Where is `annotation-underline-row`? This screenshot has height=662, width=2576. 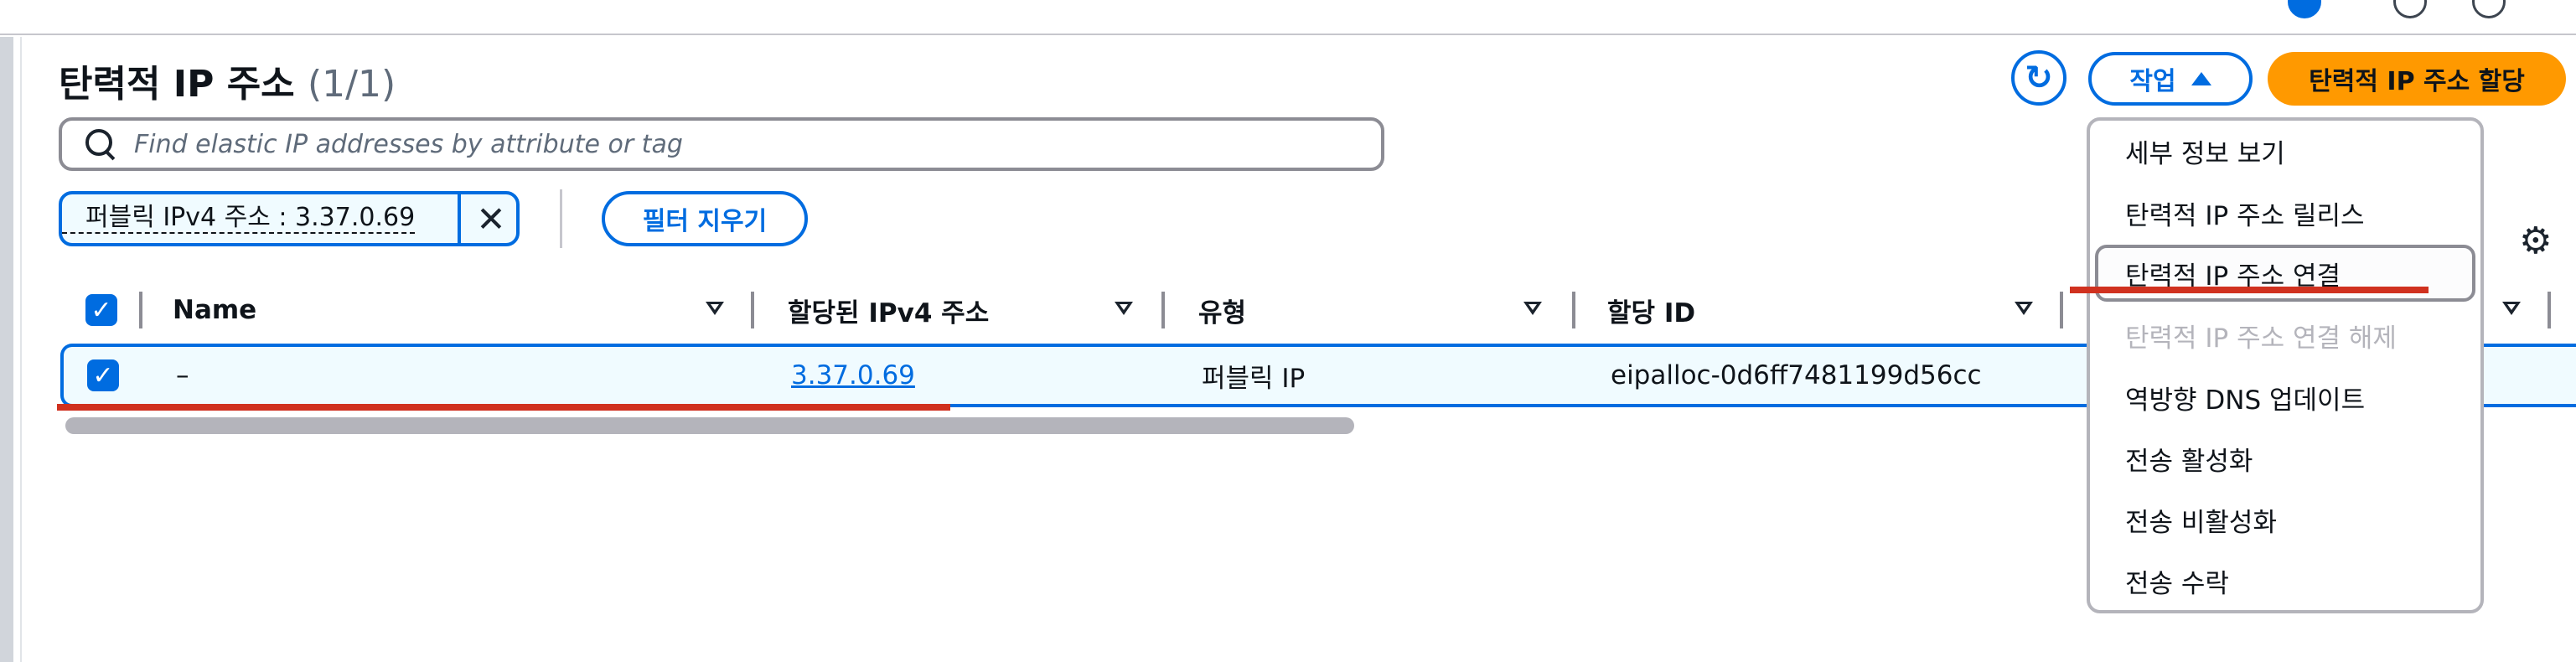
annotation-underline-row is located at coordinates (503, 407).